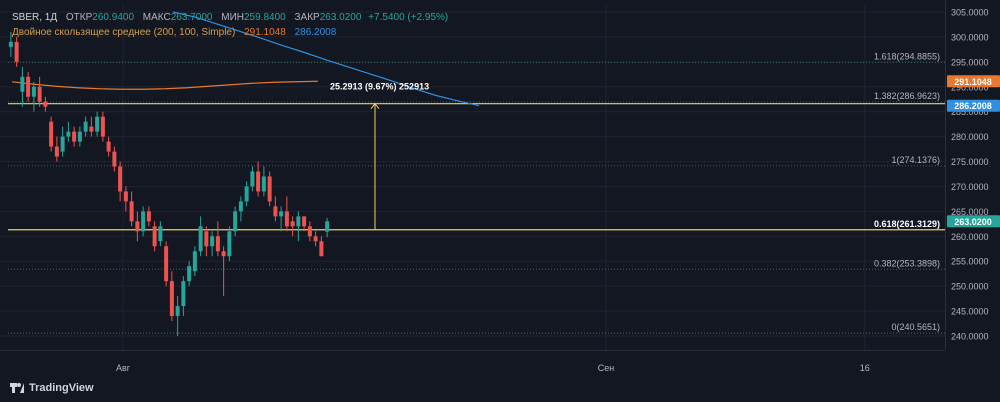 Image resolution: width=1000 pixels, height=402 pixels. What do you see at coordinates (340, 17) in the screenshot?
I see `close-value: 263.0200` at bounding box center [340, 17].